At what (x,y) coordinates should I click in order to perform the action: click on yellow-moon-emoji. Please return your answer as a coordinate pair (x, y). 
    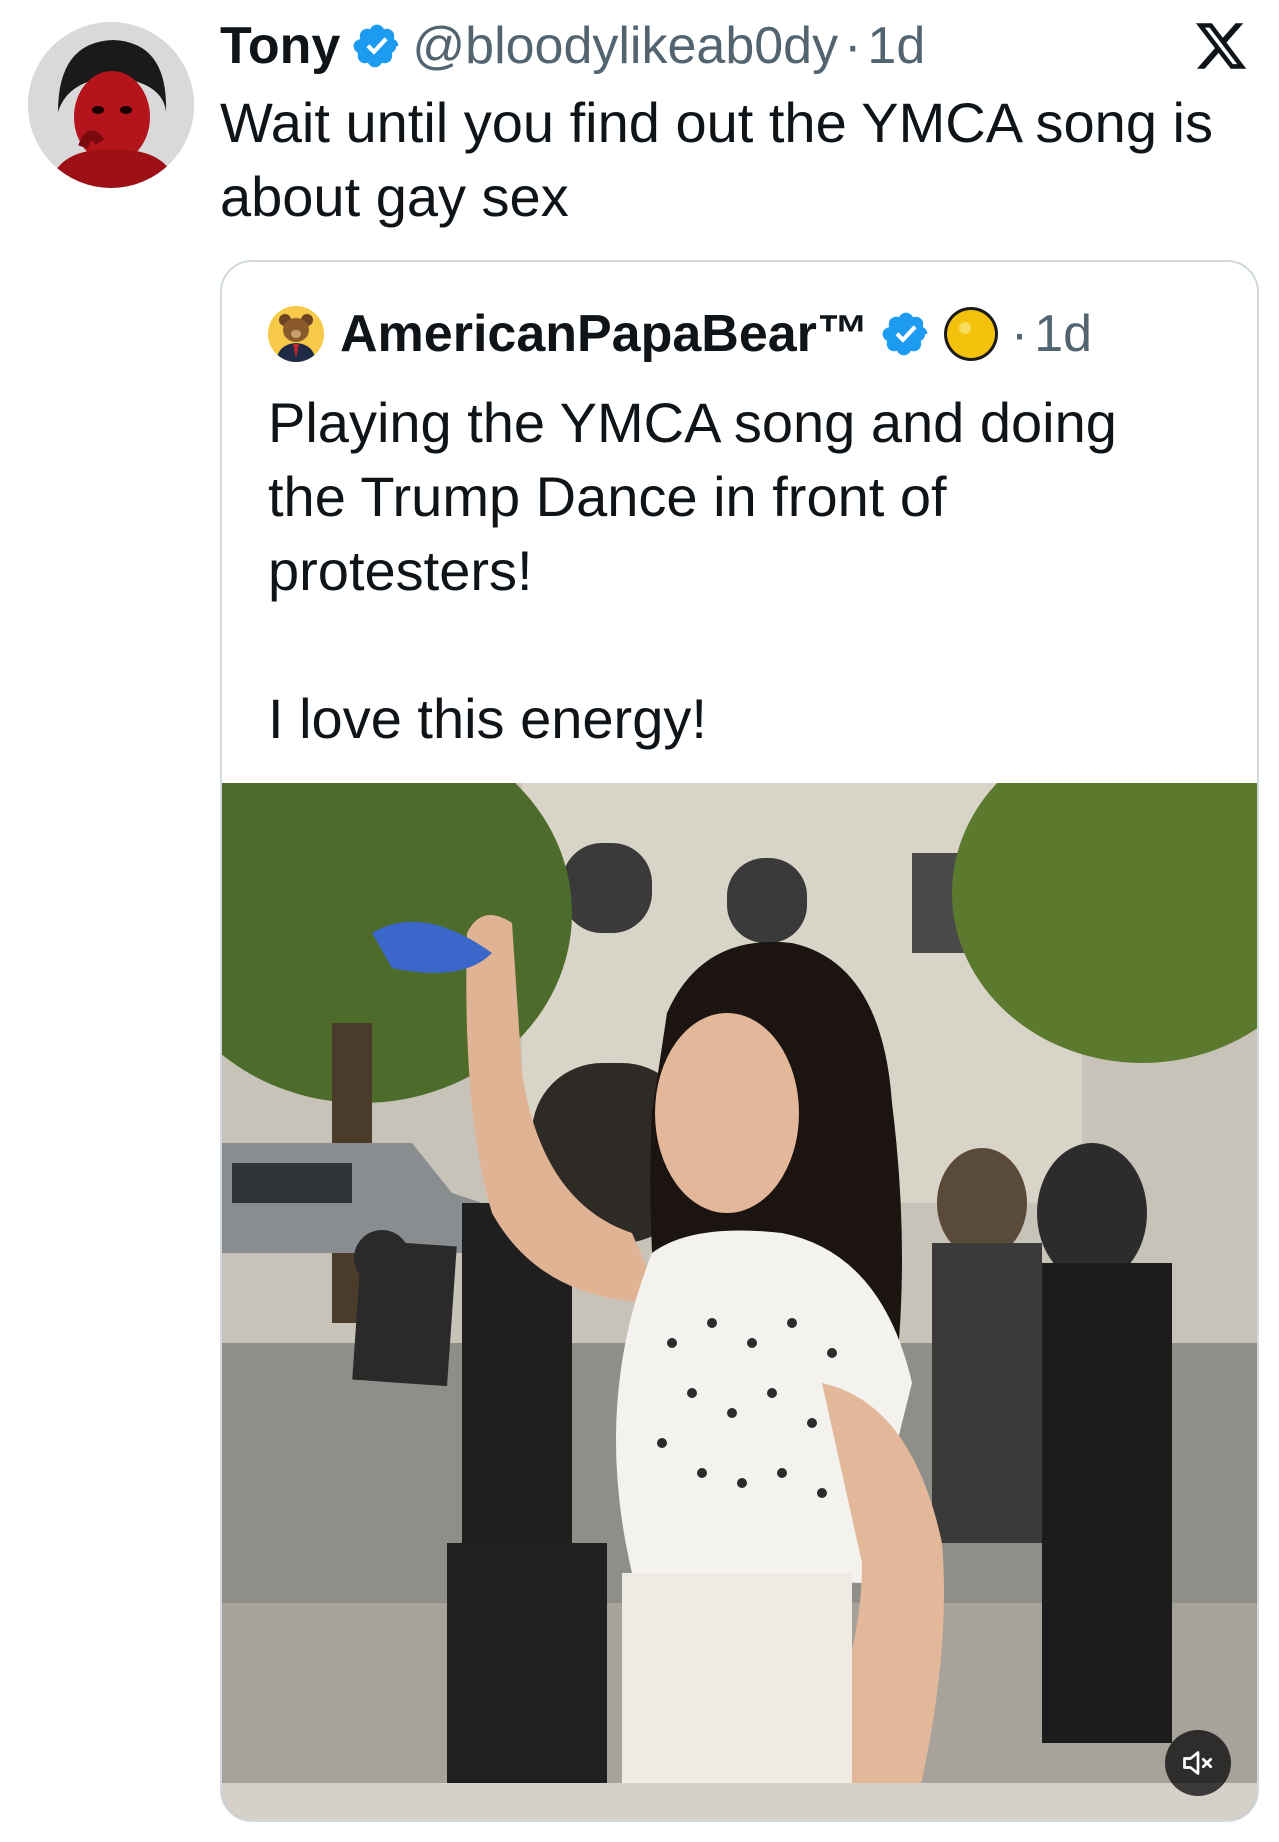
    Looking at the image, I should click on (970, 334).